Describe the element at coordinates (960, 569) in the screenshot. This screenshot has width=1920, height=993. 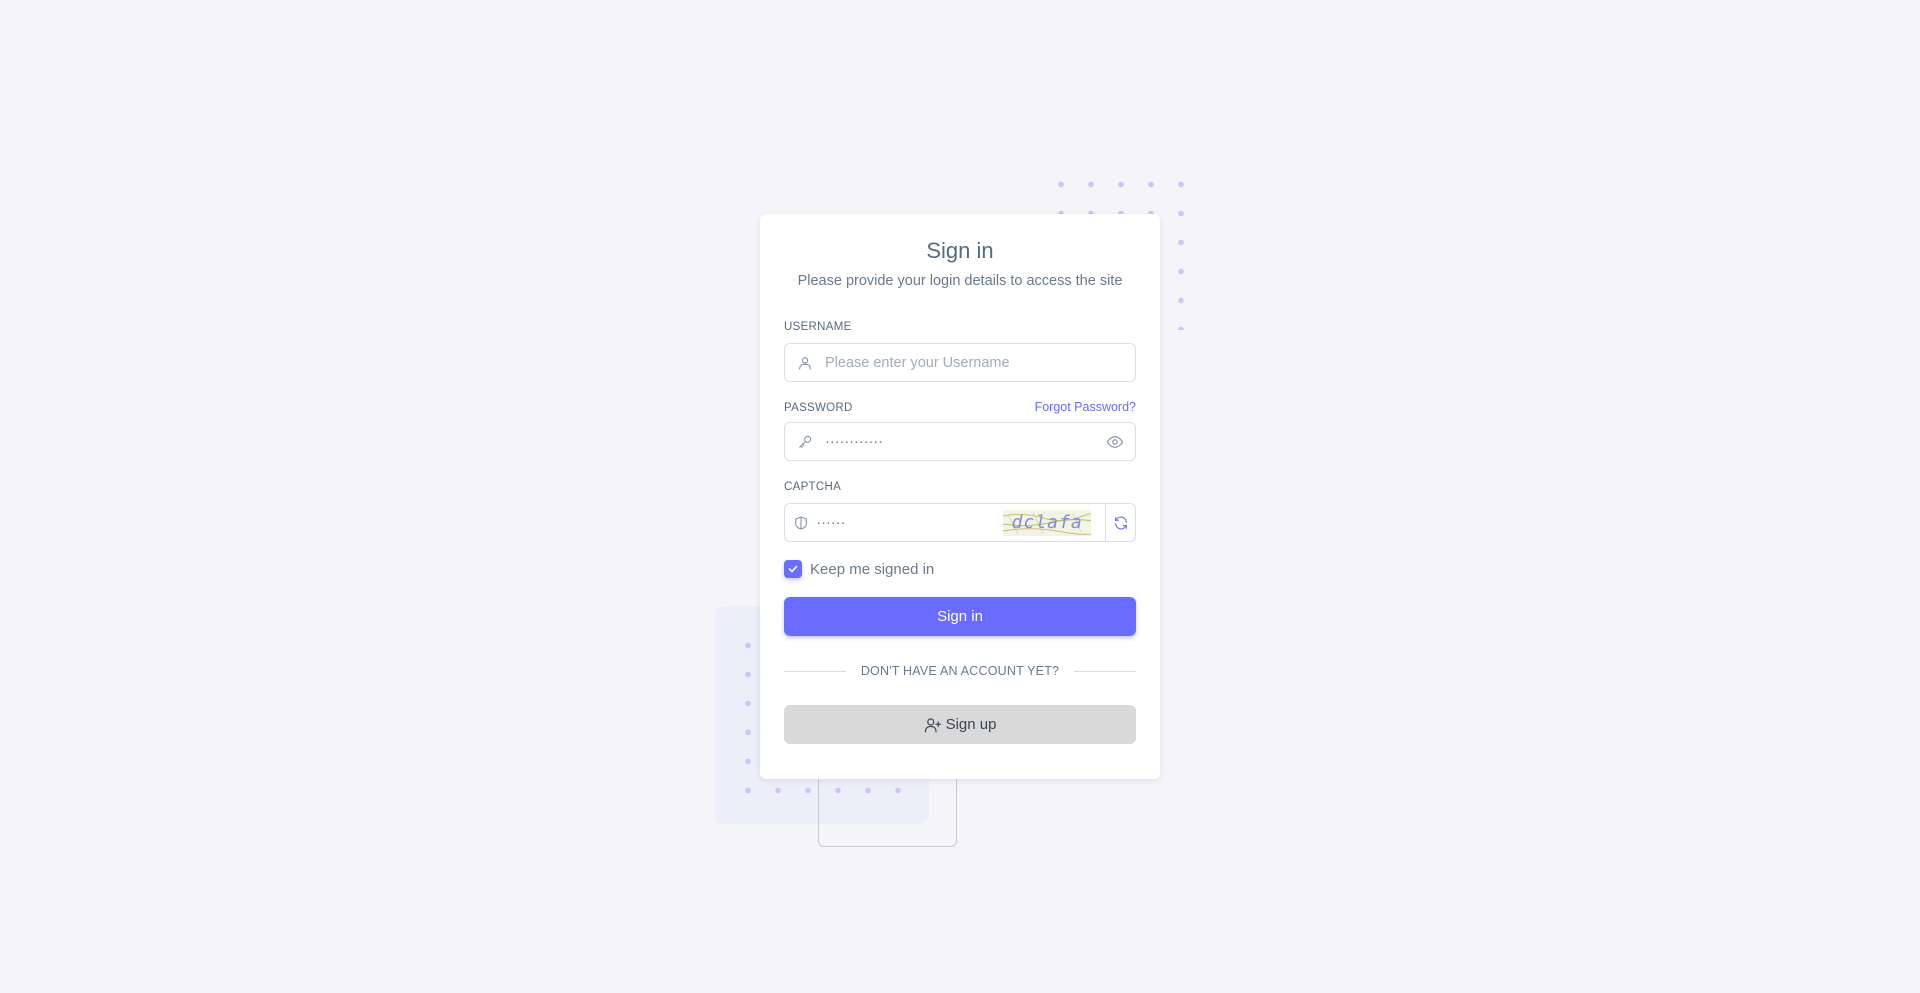
I see `remember-row: Keep me signed in` at that location.